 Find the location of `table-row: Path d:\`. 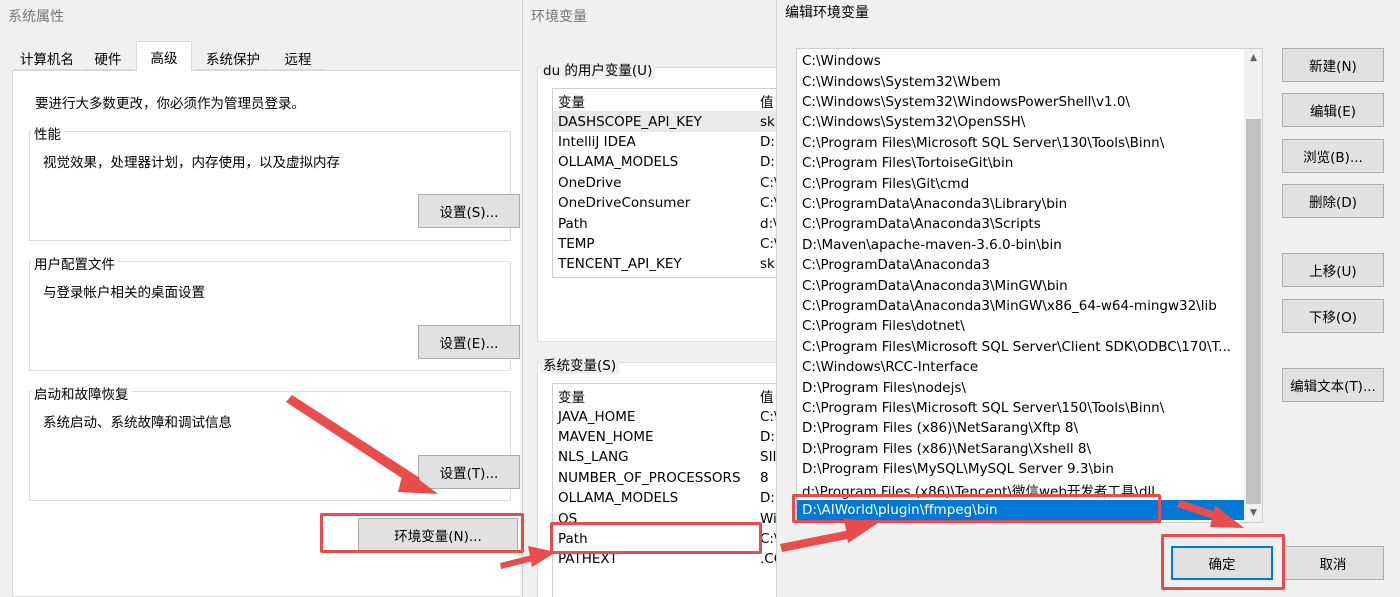

table-row: Path d:\ is located at coordinates (664, 223).